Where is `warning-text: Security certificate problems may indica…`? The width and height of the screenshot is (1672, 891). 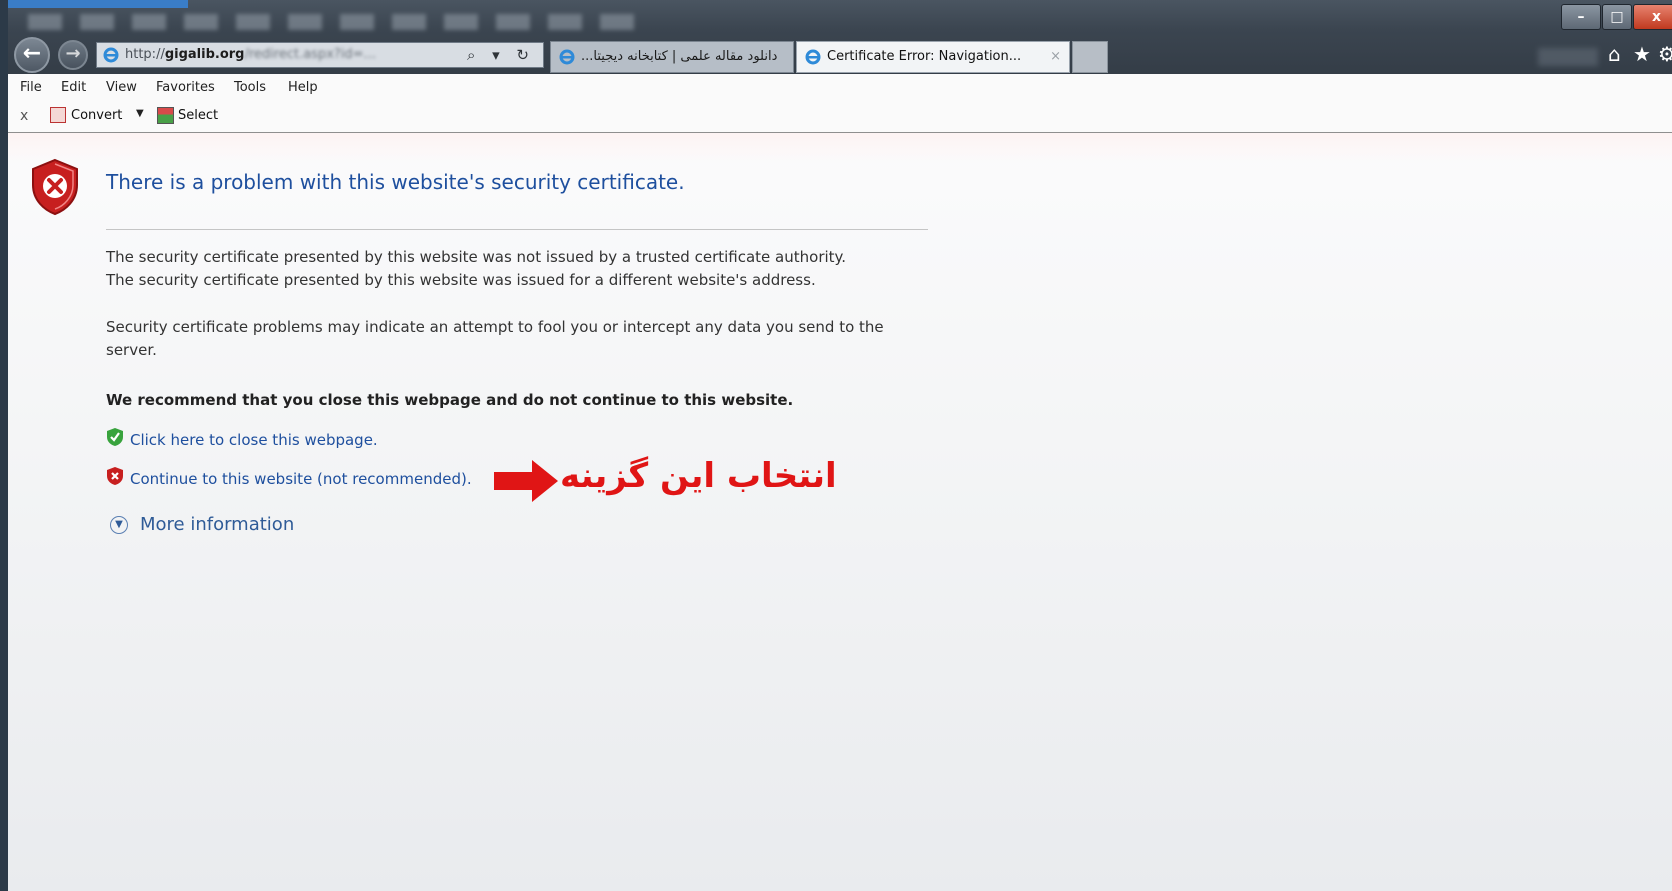
warning-text: Security certificate problems may indica… is located at coordinates (495, 338).